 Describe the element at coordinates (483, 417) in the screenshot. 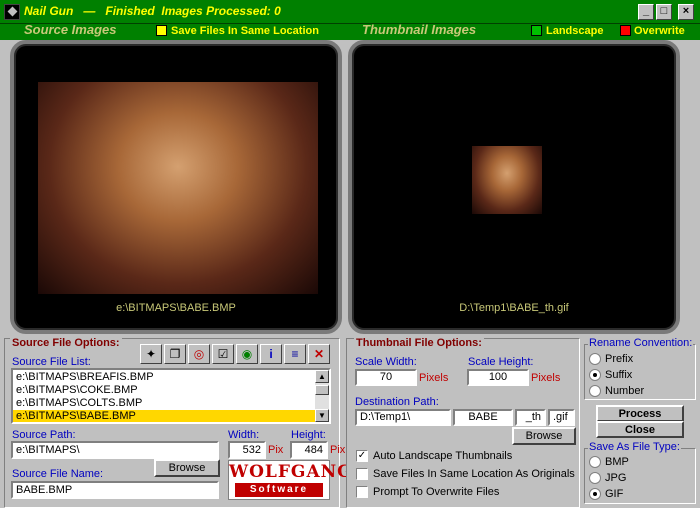

I see `destination-name-field: BABE` at that location.